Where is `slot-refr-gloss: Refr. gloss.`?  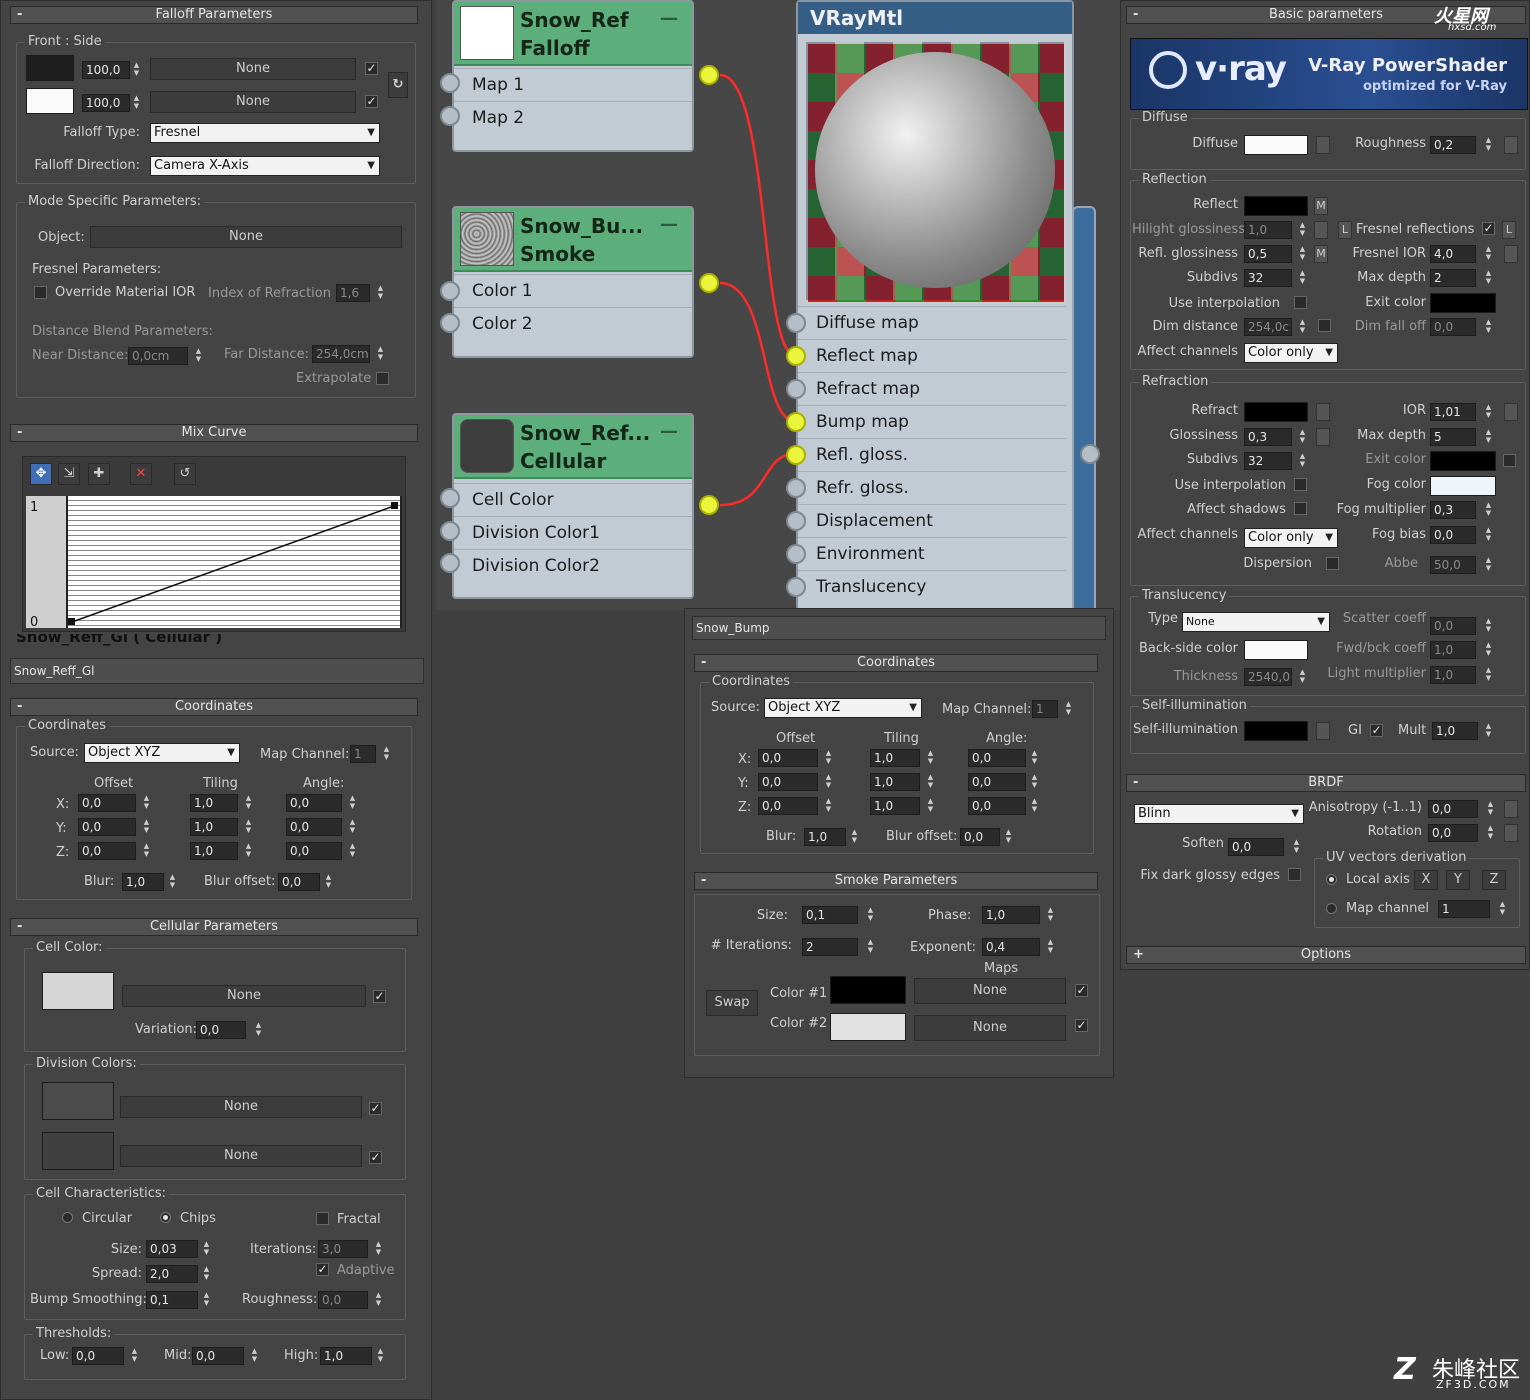
slot-refr-gloss: Refr. gloss. is located at coordinates (932, 487).